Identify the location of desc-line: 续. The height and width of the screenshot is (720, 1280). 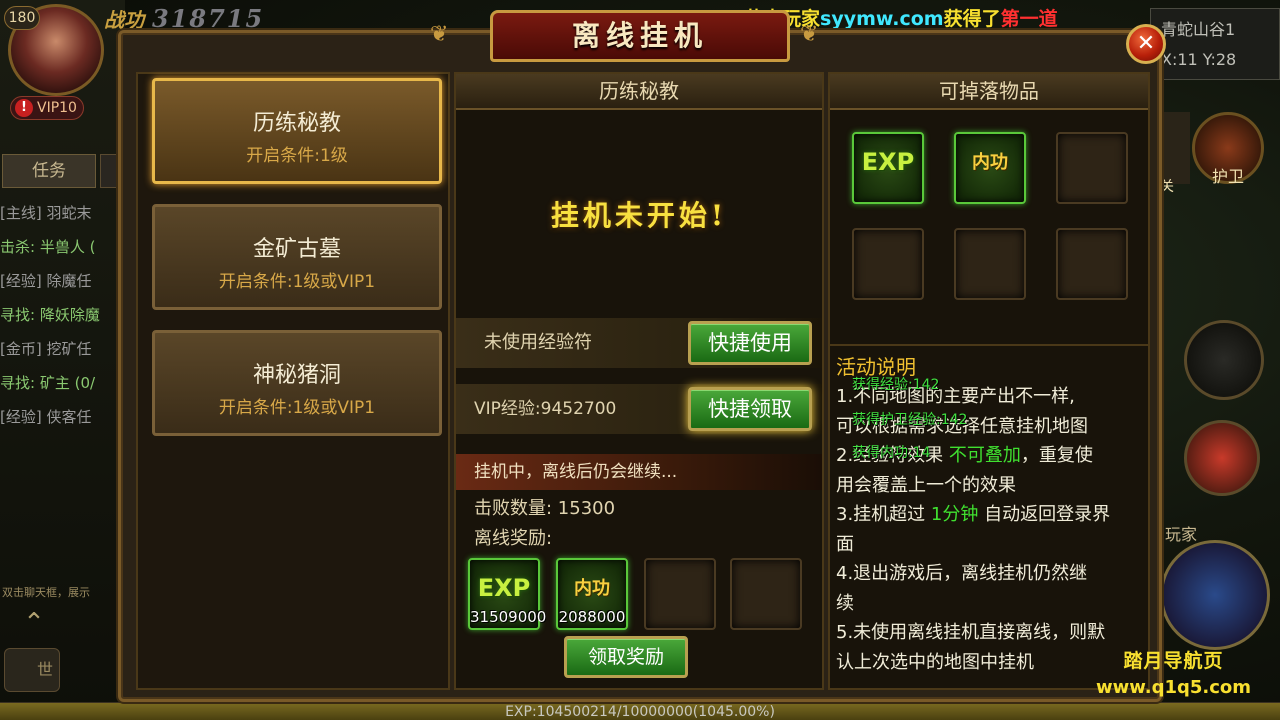
(989, 604).